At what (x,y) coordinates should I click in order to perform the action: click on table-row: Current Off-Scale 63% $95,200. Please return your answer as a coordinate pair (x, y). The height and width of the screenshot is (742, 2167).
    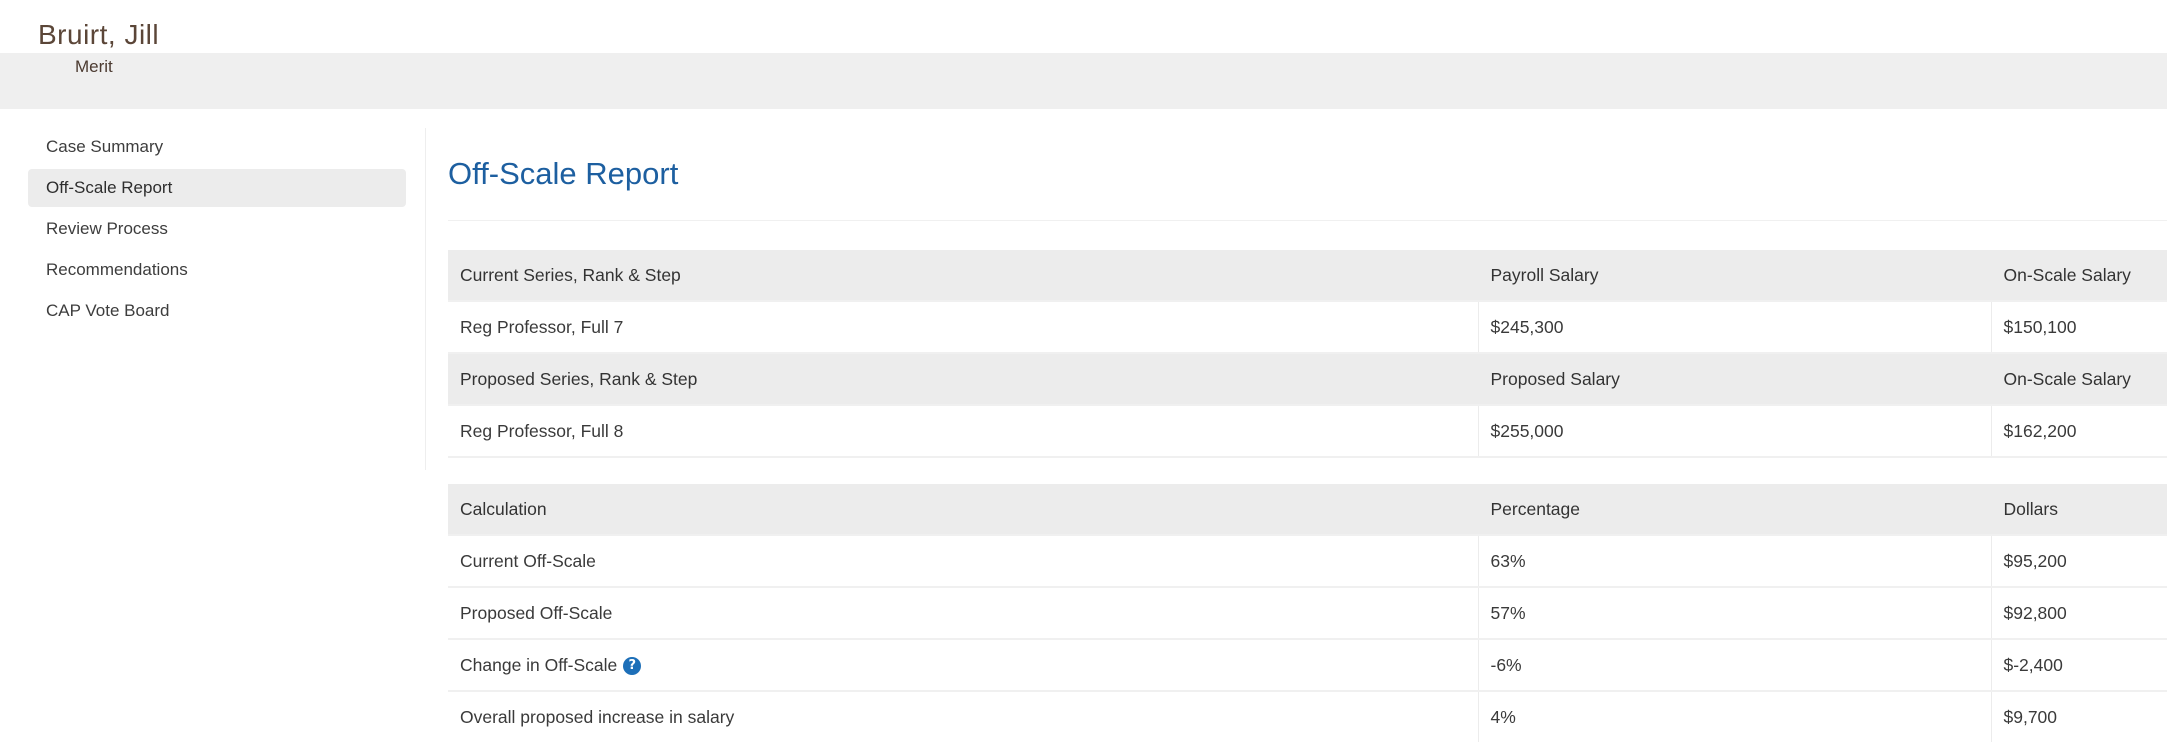
    Looking at the image, I should click on (1307, 561).